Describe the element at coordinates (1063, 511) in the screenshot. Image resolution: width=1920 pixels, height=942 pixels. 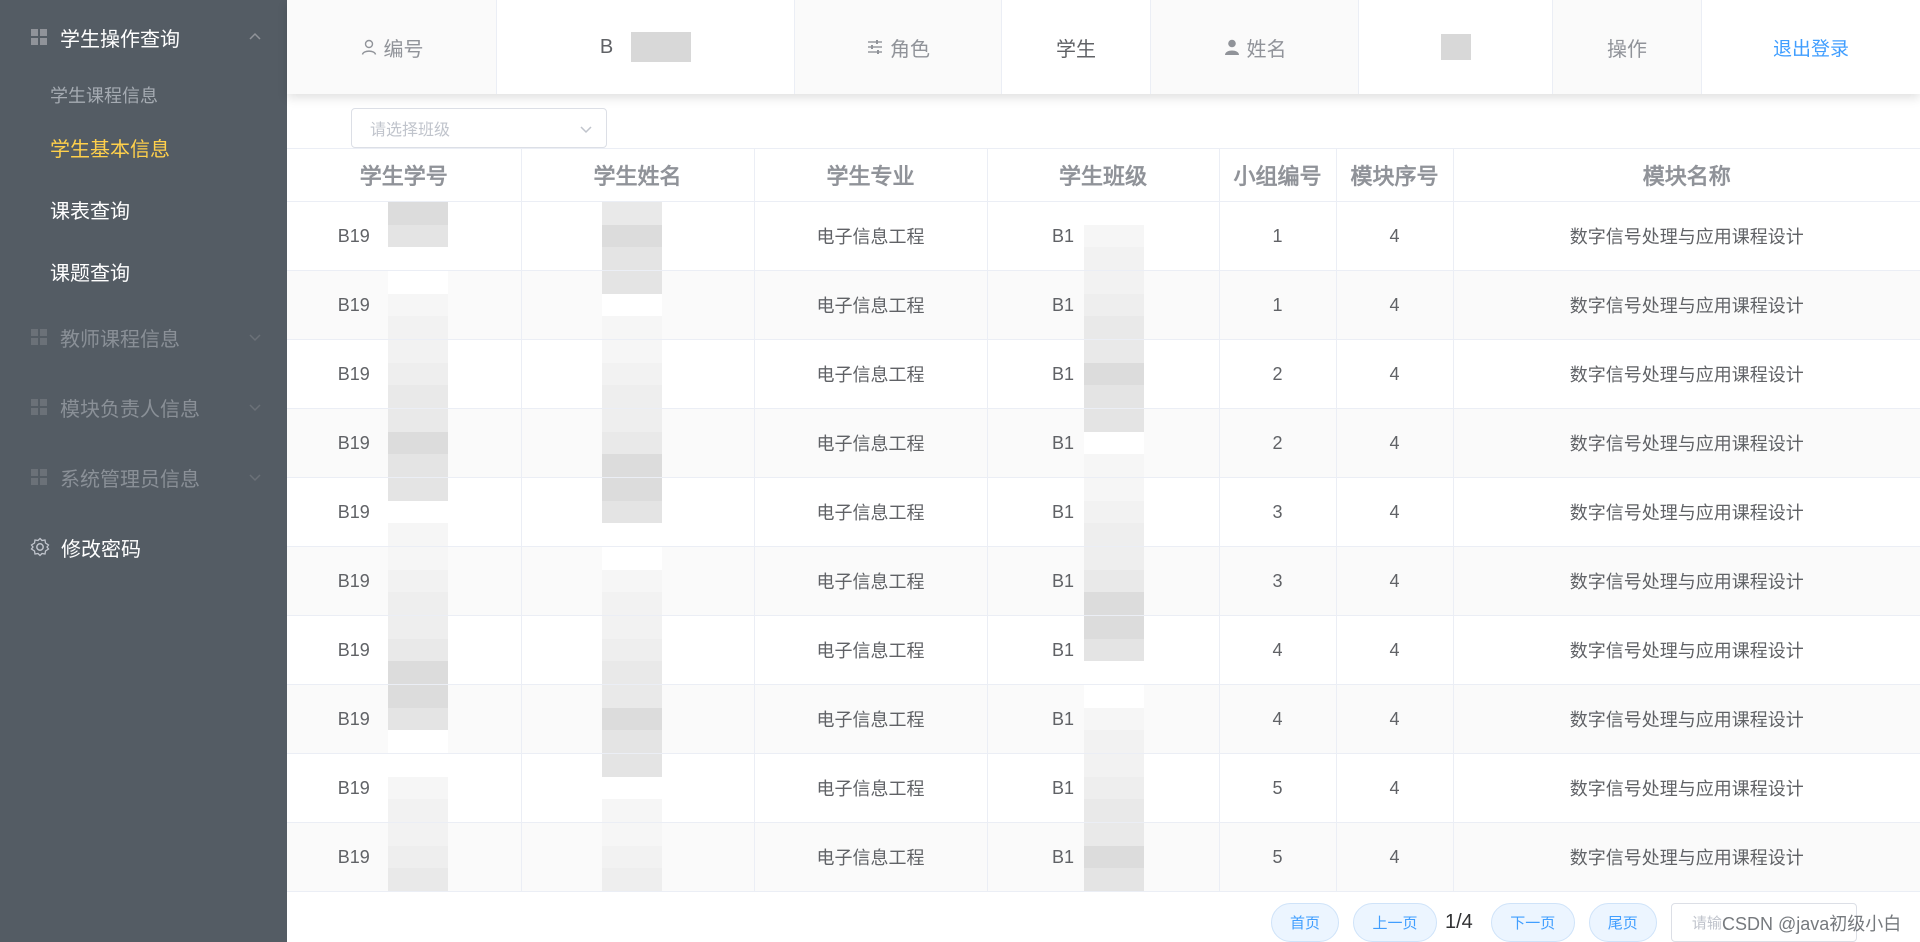
I see `cell-text: B1` at that location.